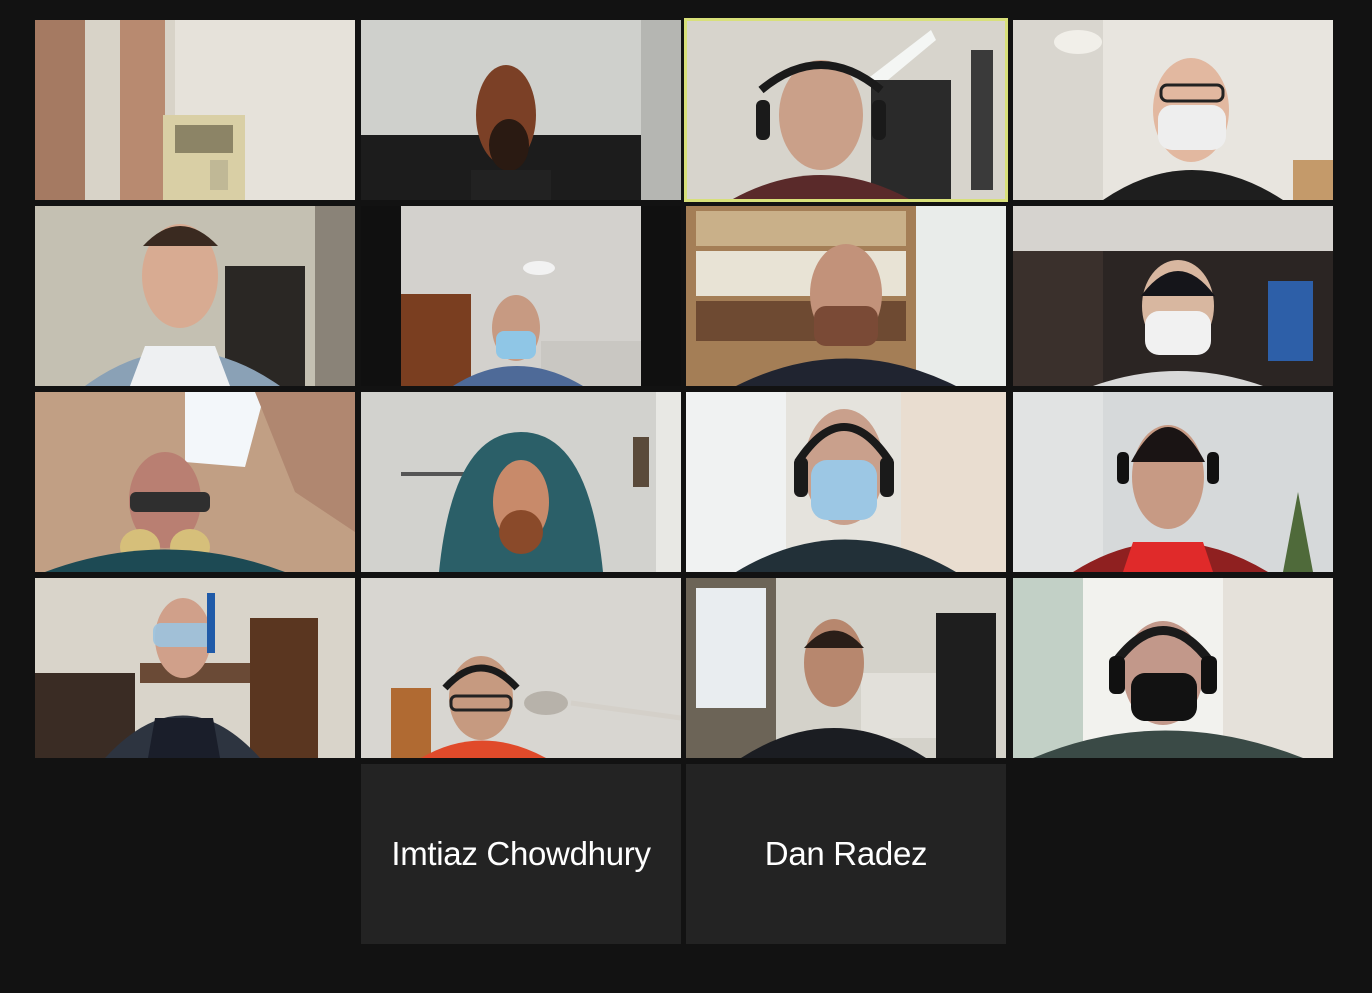  I want to click on participant-name-tile: Imtiaz Chowdhury, so click(521, 854).